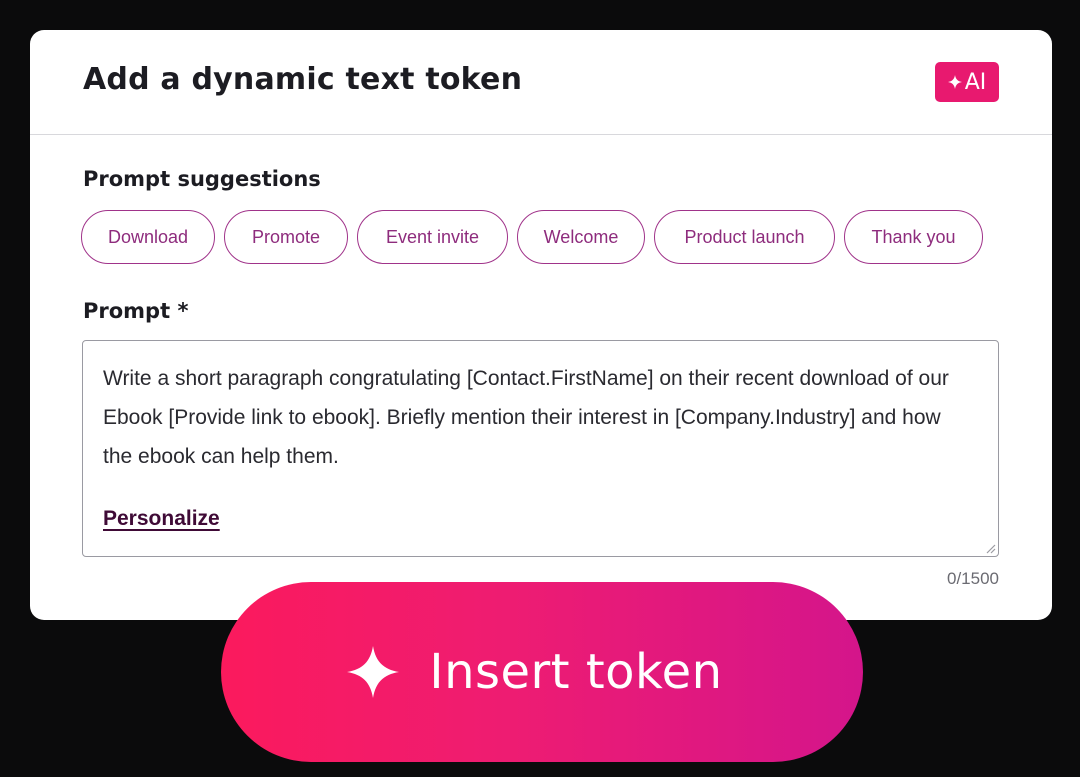 This screenshot has width=1080, height=777. I want to click on dialog-header: Add a dynamic text token AI, so click(541, 82).